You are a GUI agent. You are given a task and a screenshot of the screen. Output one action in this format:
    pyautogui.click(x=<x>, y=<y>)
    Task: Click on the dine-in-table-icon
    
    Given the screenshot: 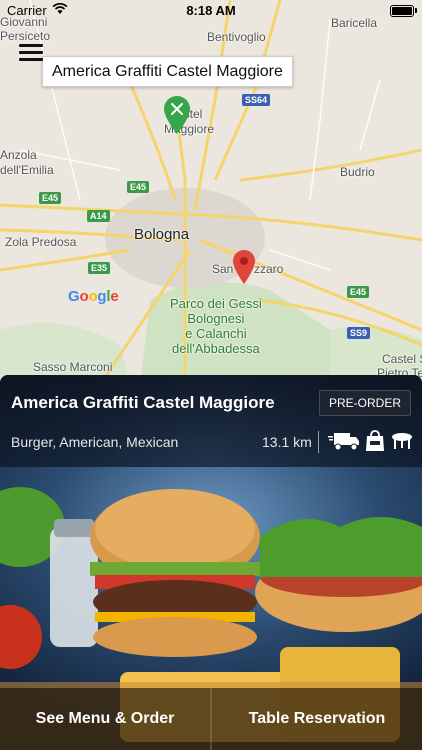 What is the action you would take?
    pyautogui.click(x=402, y=441)
    